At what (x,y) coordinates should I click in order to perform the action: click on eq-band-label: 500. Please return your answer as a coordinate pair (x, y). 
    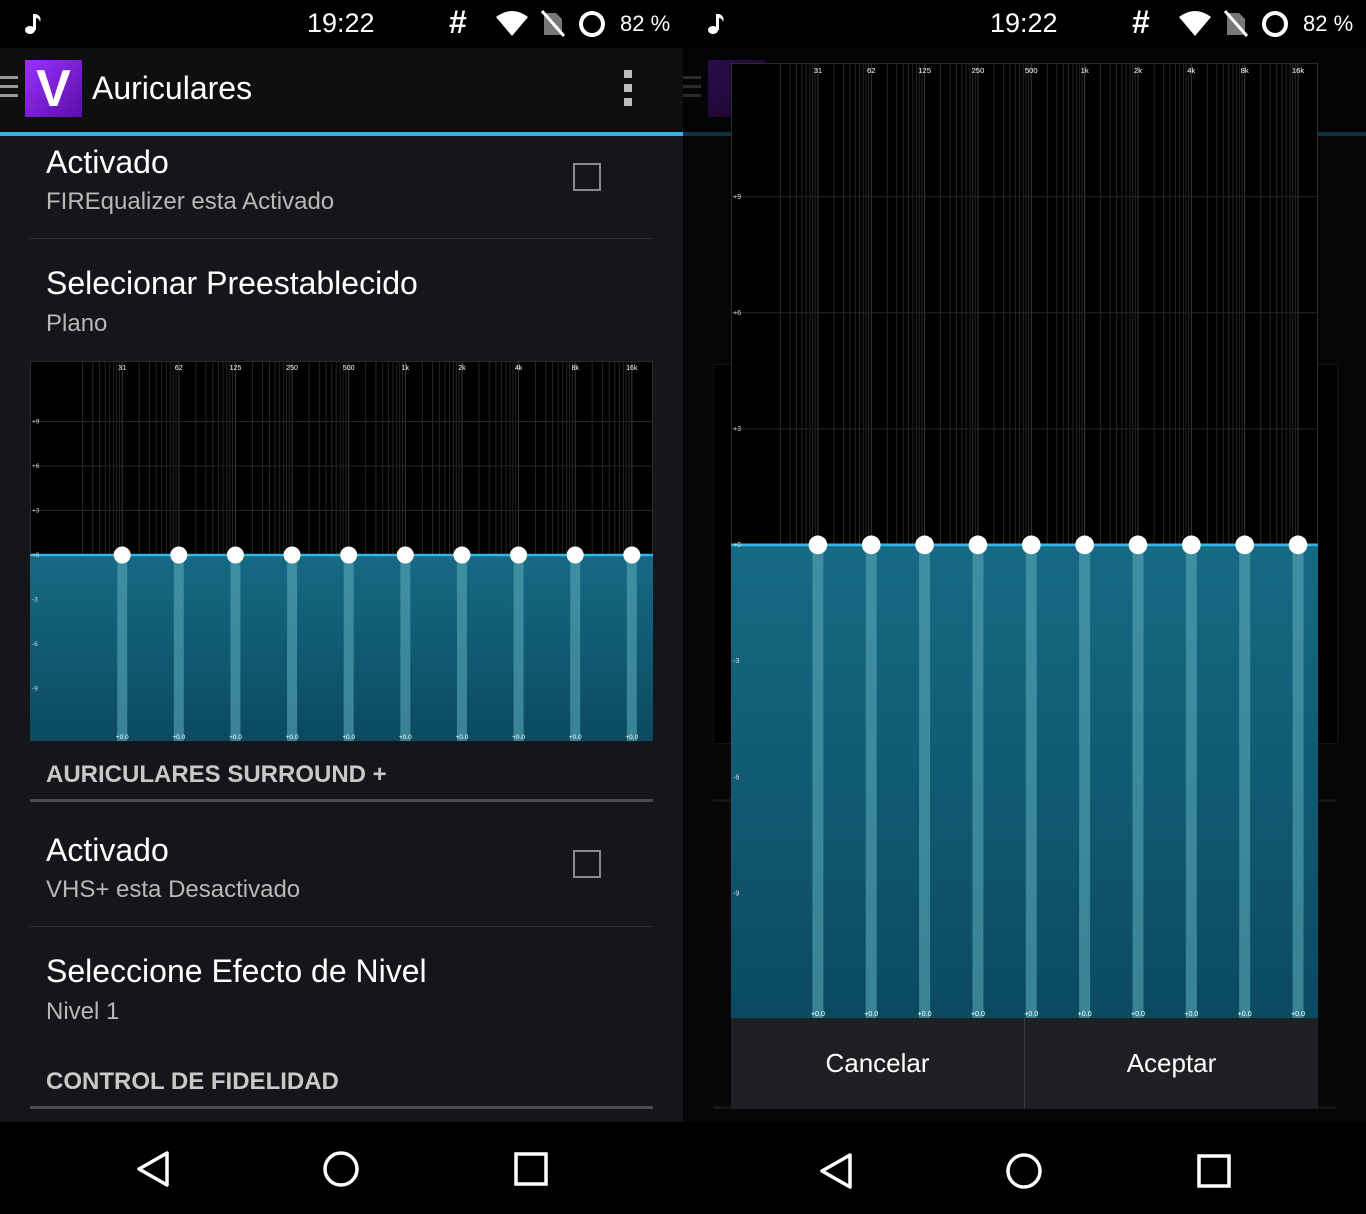
    Looking at the image, I should click on (1031, 70).